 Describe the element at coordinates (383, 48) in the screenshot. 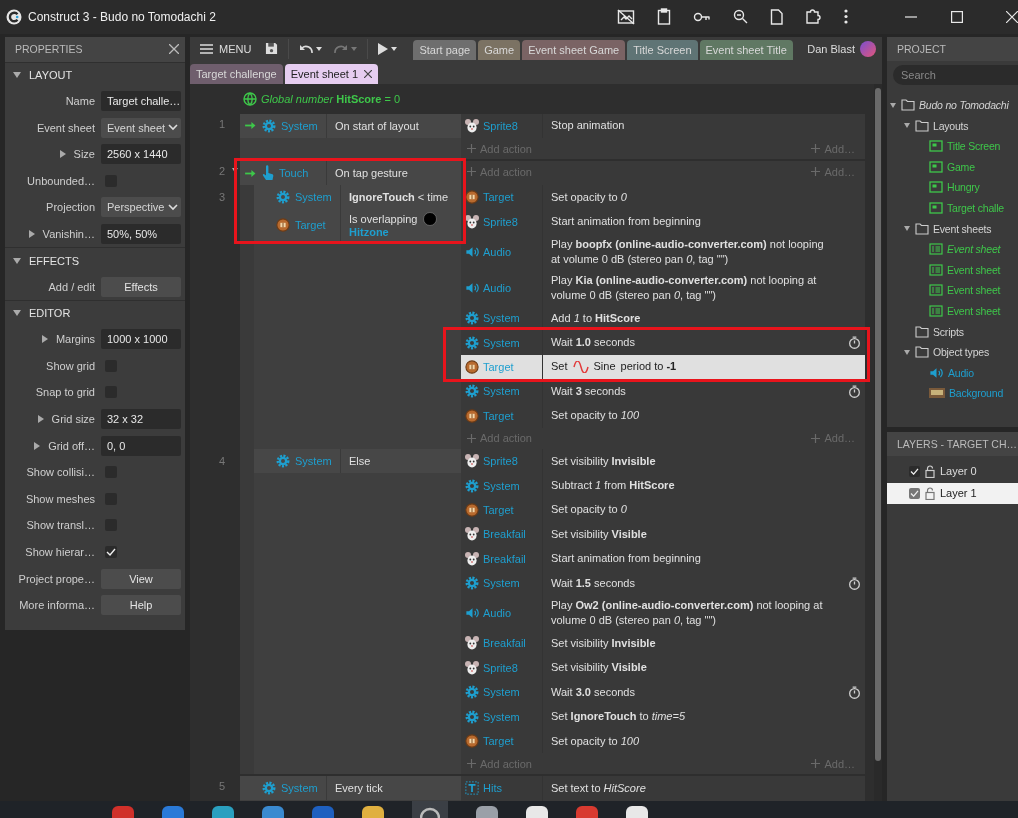

I see `play-icon` at that location.